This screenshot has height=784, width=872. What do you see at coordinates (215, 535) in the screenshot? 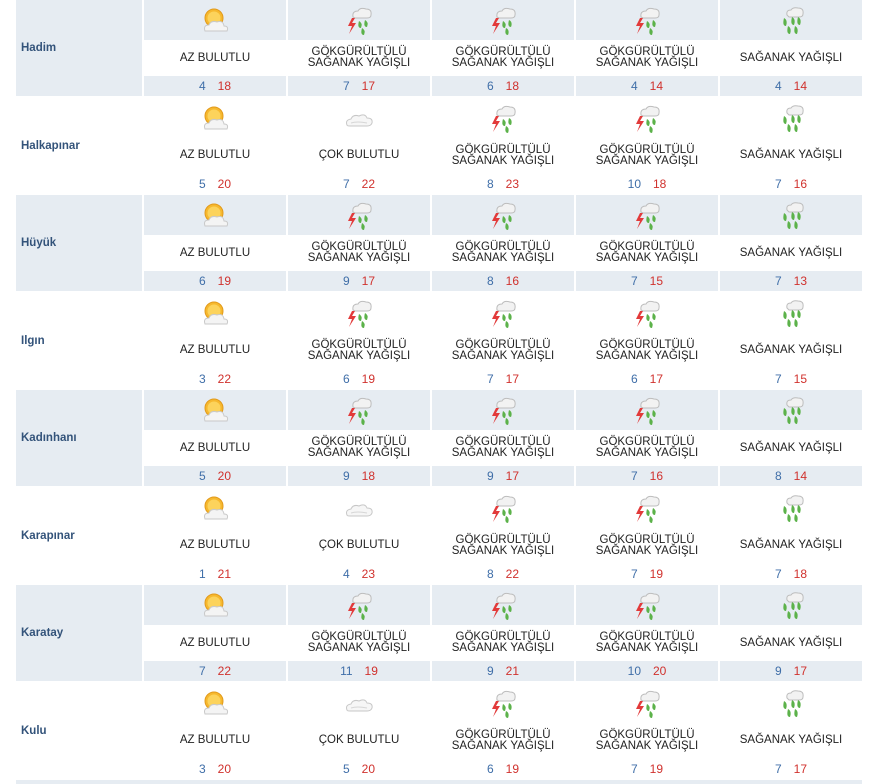
I see `day-forecast-cell: AZ BULUTLU 1 21` at bounding box center [215, 535].